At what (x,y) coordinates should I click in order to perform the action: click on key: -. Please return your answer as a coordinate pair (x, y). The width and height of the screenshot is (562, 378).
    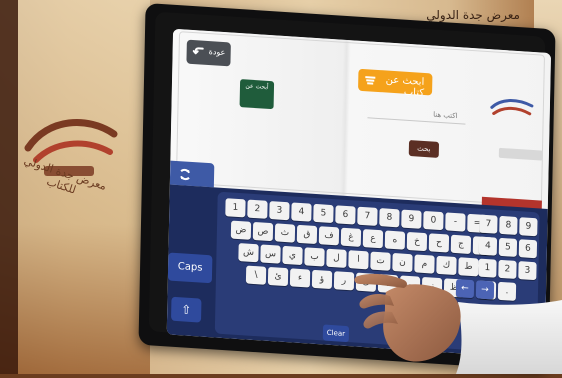
    Looking at the image, I should click on (455, 222).